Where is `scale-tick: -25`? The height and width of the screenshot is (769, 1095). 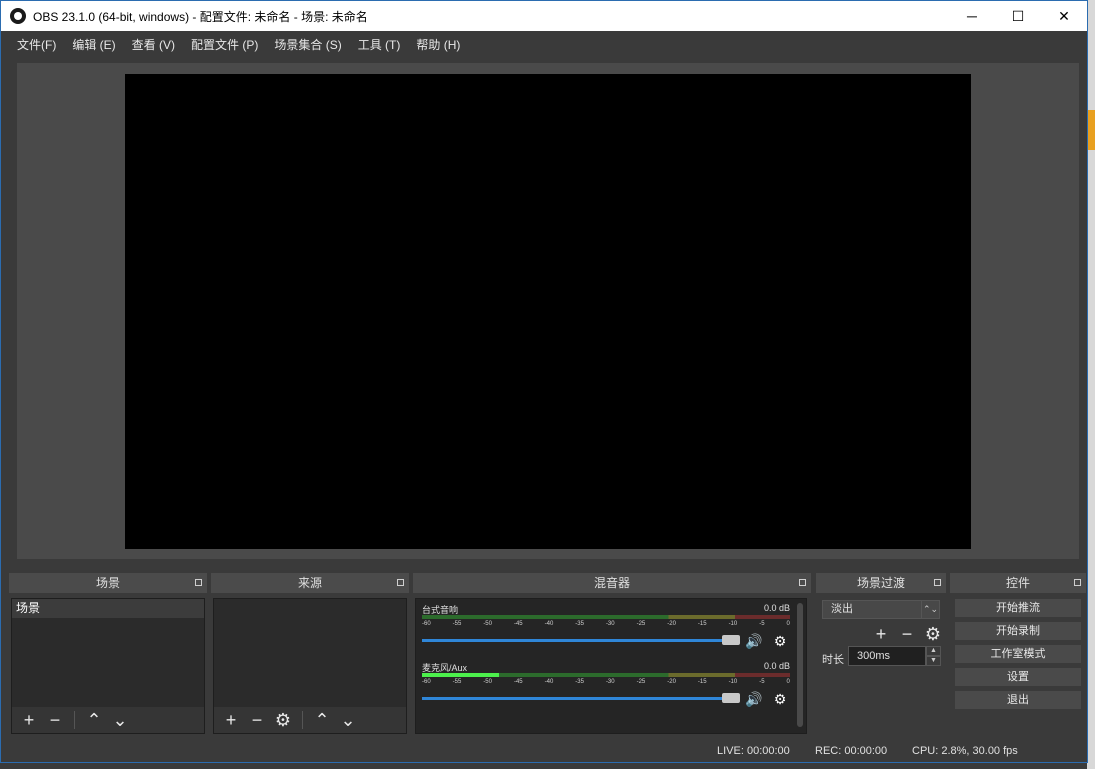
scale-tick: -25 is located at coordinates (641, 624).